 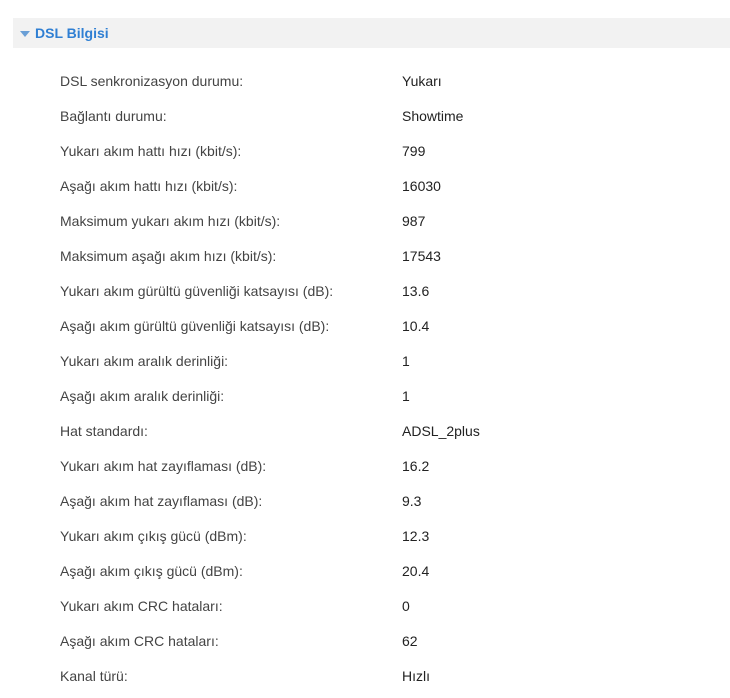 What do you see at coordinates (416, 291) in the screenshot?
I see `info-value: 13.6` at bounding box center [416, 291].